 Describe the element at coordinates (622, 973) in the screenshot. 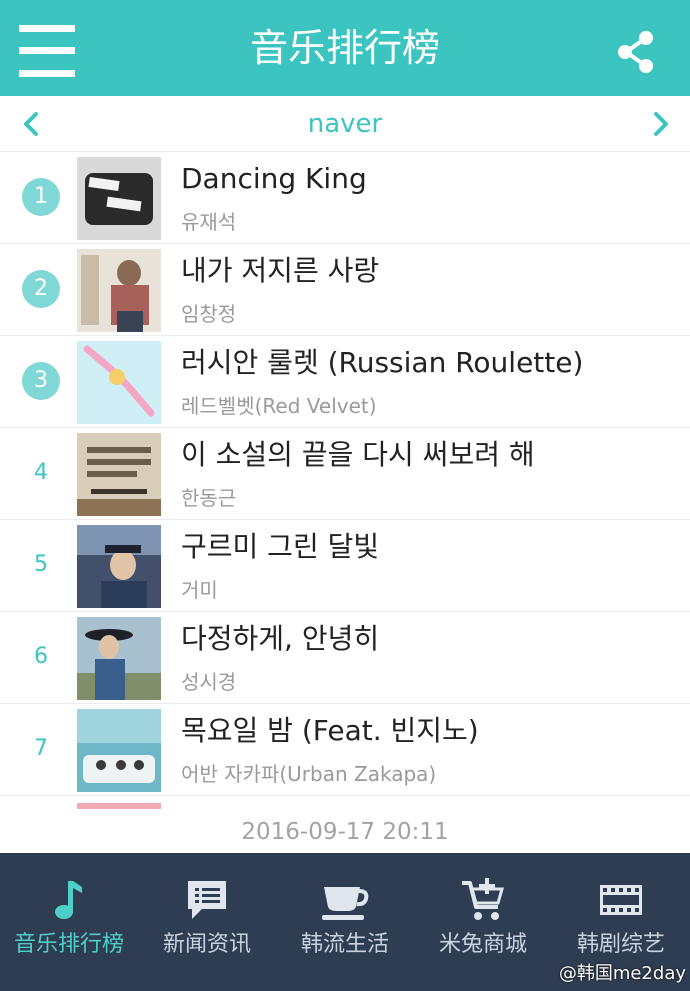

I see `watermark-text: @韩国me2day` at that location.